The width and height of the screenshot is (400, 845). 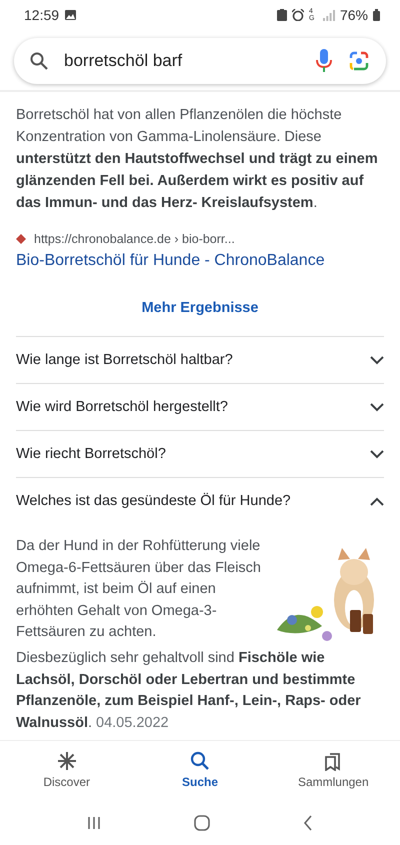 I want to click on result-title-link: Bio-Borretschöl für Hunde - ChronoBalance, so click(x=200, y=261).